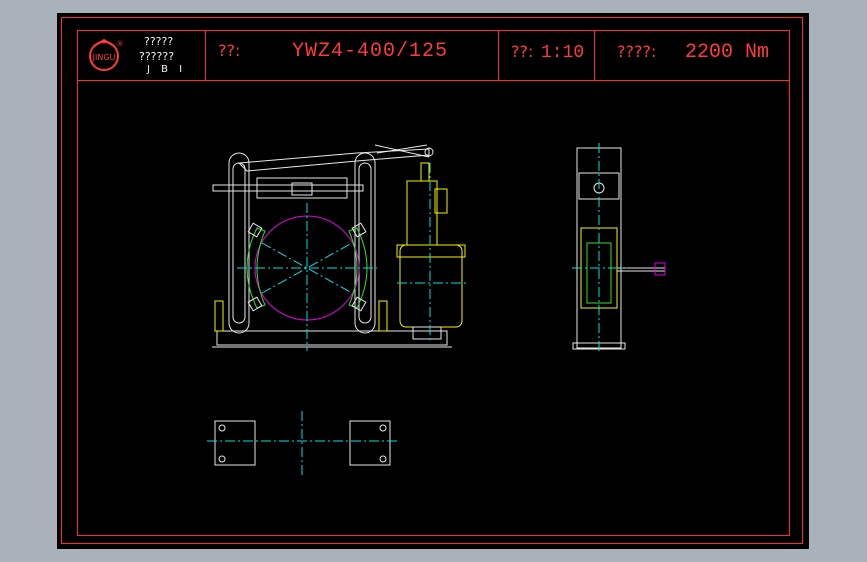  I want to click on front-view, so click(339, 247).